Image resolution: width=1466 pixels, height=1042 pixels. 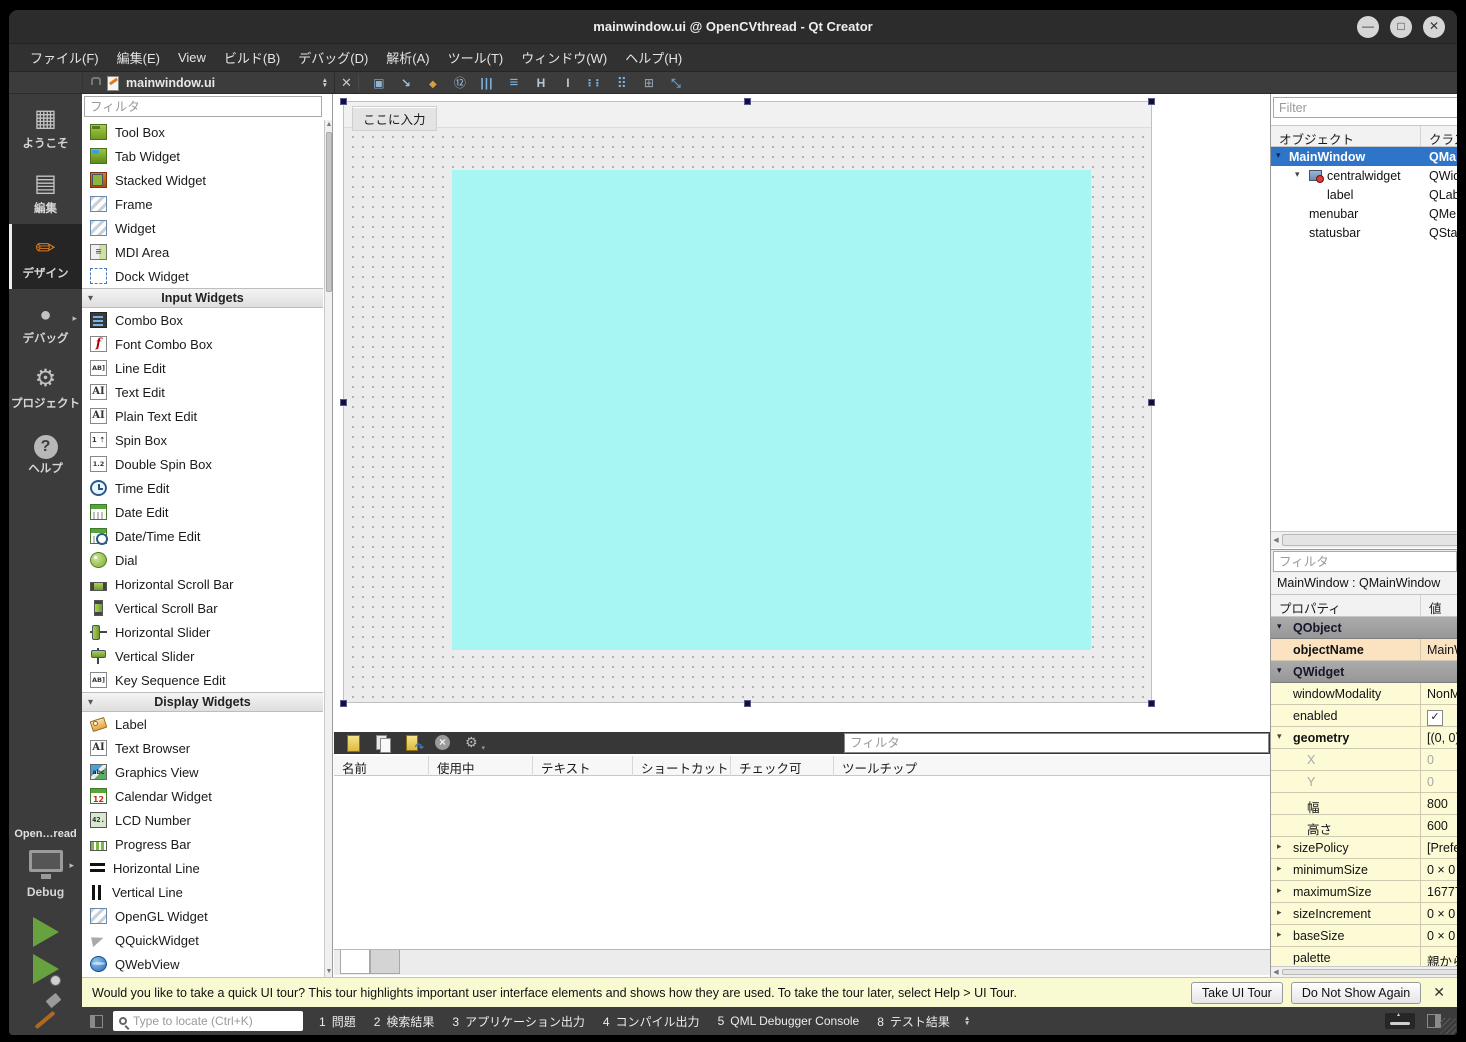 What do you see at coordinates (46, 1009) in the screenshot?
I see `build-button` at bounding box center [46, 1009].